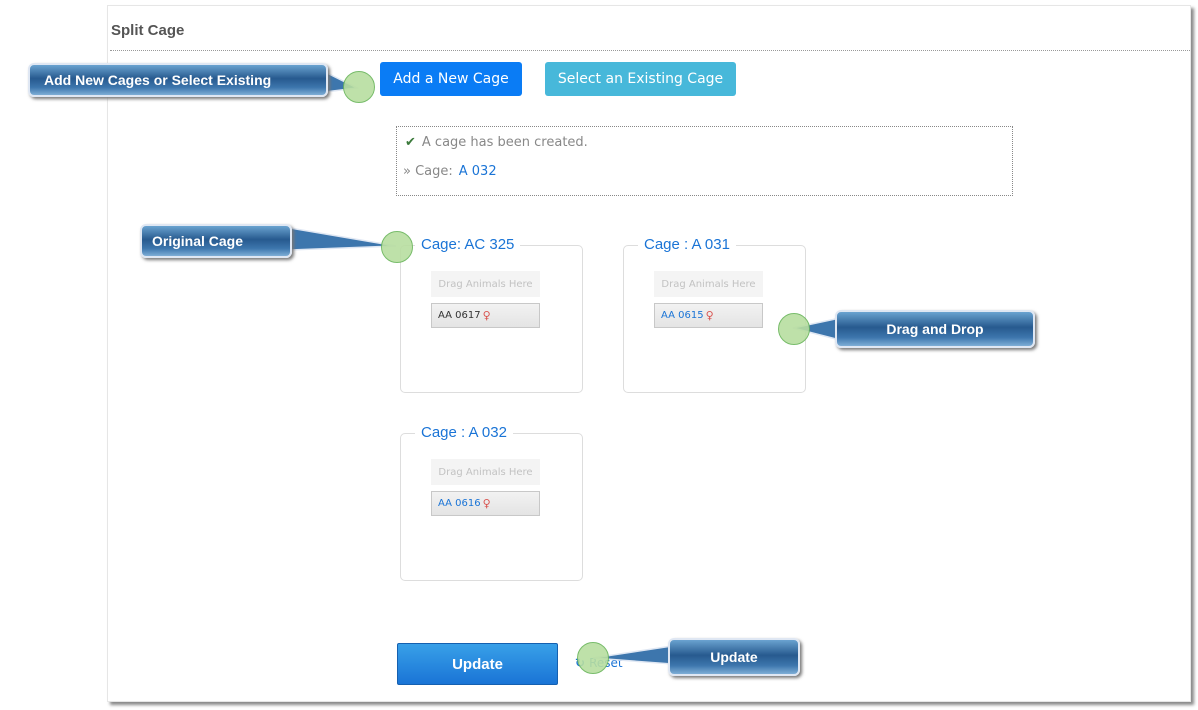 This screenshot has width=1198, height=710. Describe the element at coordinates (451, 79) in the screenshot. I see `add-new-cage-button: Add a New Cage` at that location.